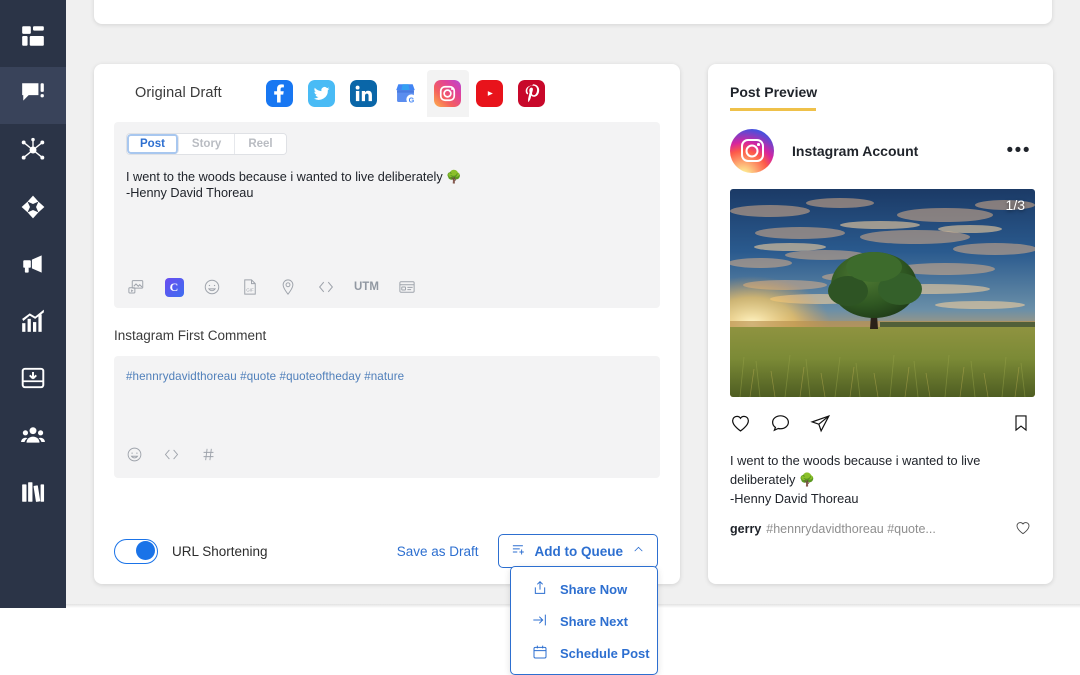  I want to click on network-tab-pinterest, so click(532, 93).